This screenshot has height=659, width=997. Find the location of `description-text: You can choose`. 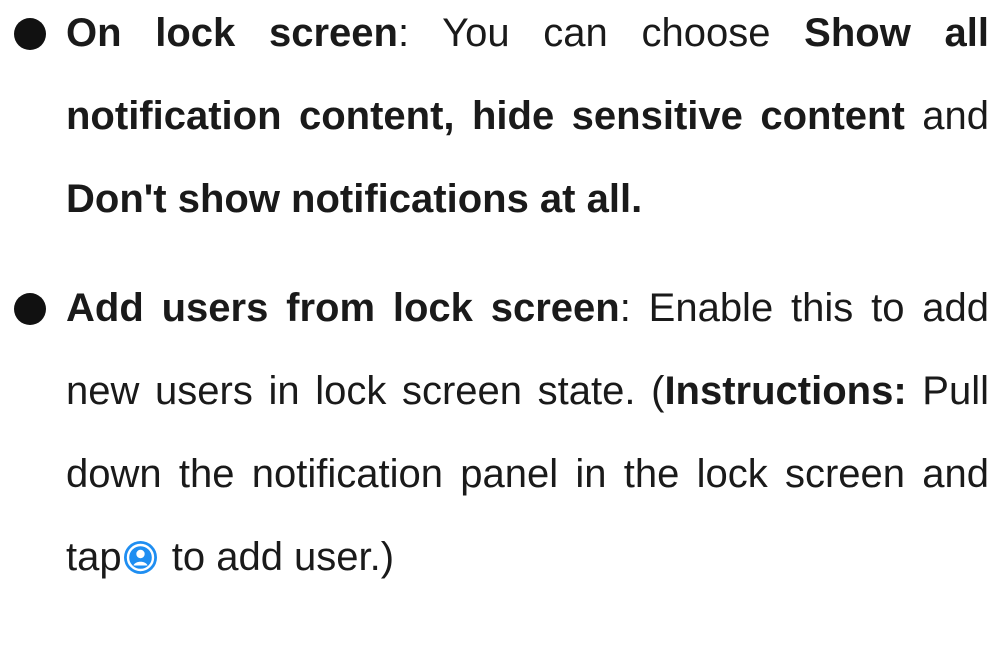

description-text: You can choose is located at coordinates (623, 33).